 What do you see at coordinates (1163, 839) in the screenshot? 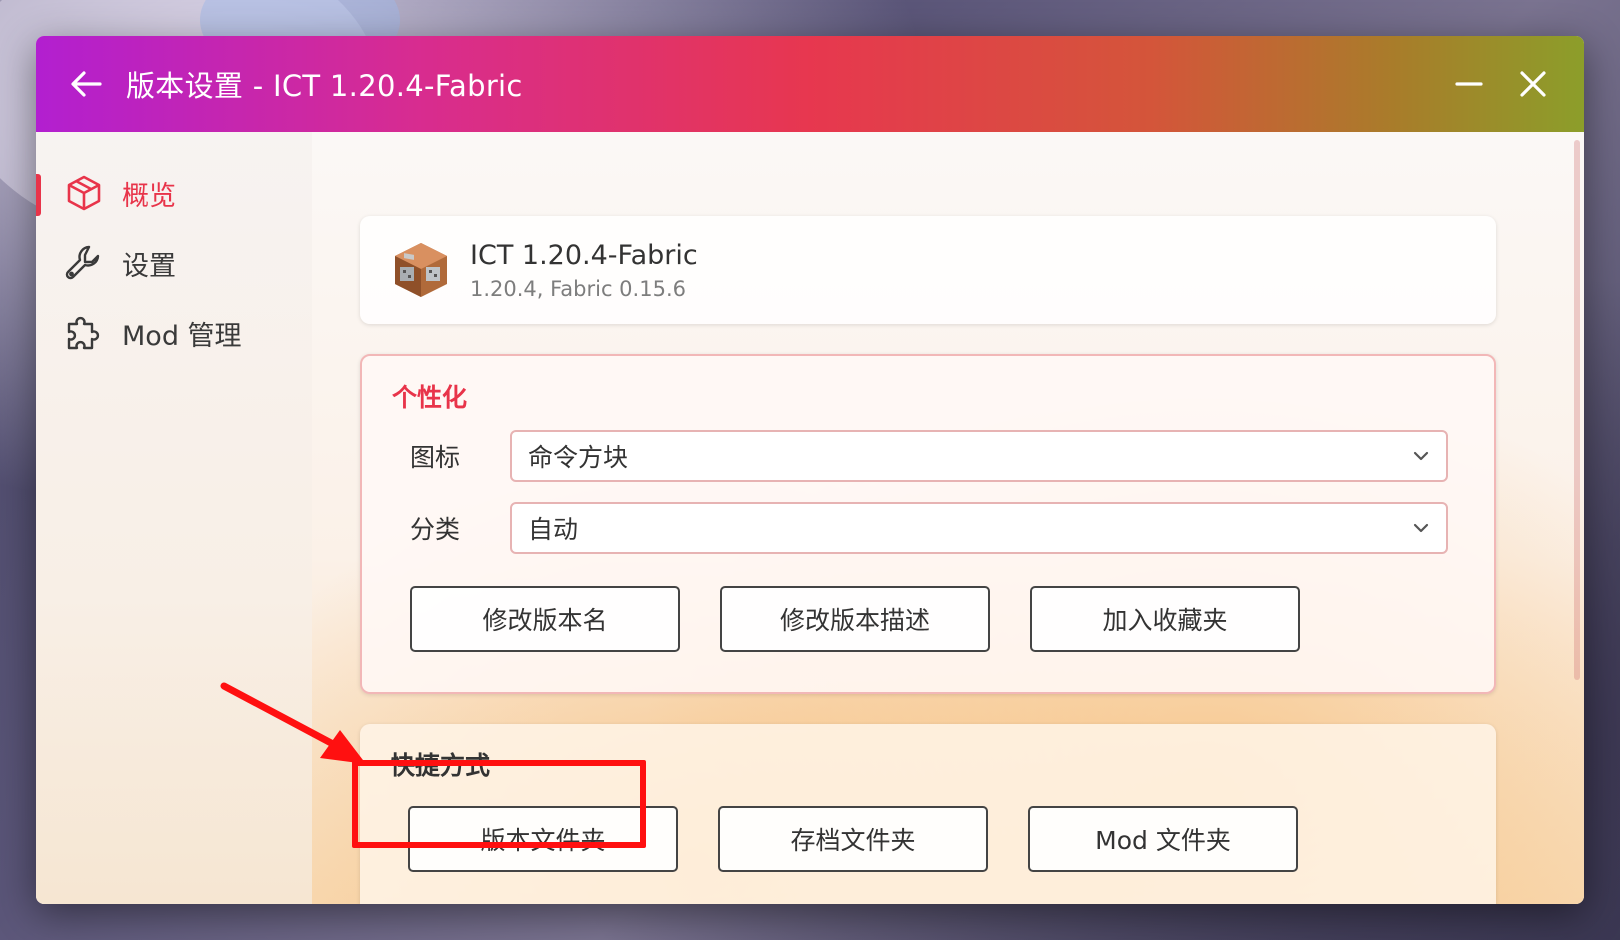
I see `mod-folder-button: Mod 文件夹` at bounding box center [1163, 839].